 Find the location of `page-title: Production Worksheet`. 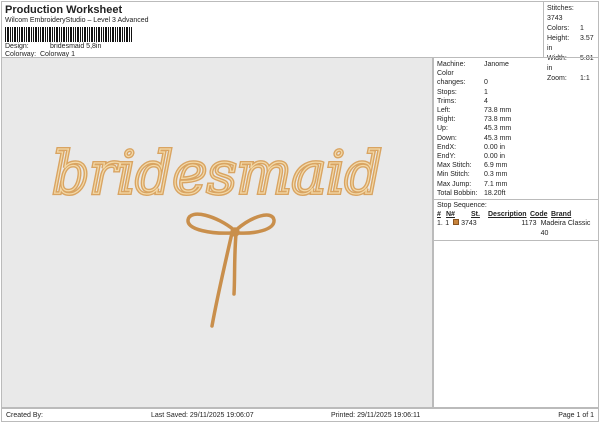

page-title: Production Worksheet is located at coordinates (64, 10).